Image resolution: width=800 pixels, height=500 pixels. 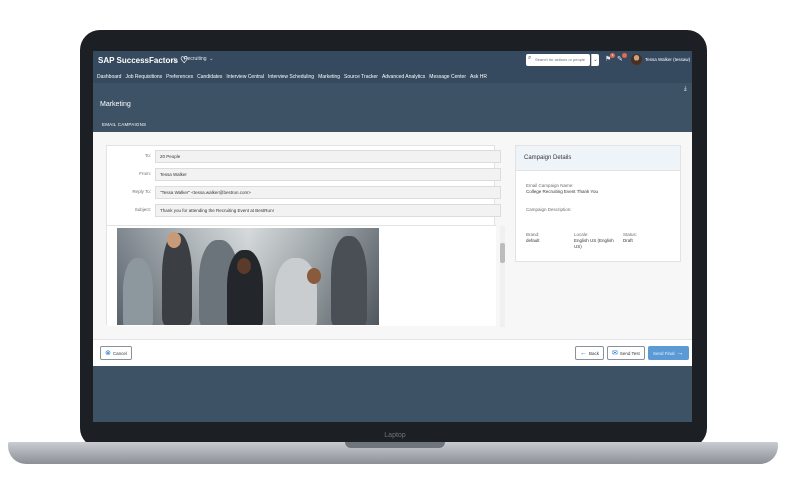 I want to click on brand-value: default, so click(x=533, y=240).